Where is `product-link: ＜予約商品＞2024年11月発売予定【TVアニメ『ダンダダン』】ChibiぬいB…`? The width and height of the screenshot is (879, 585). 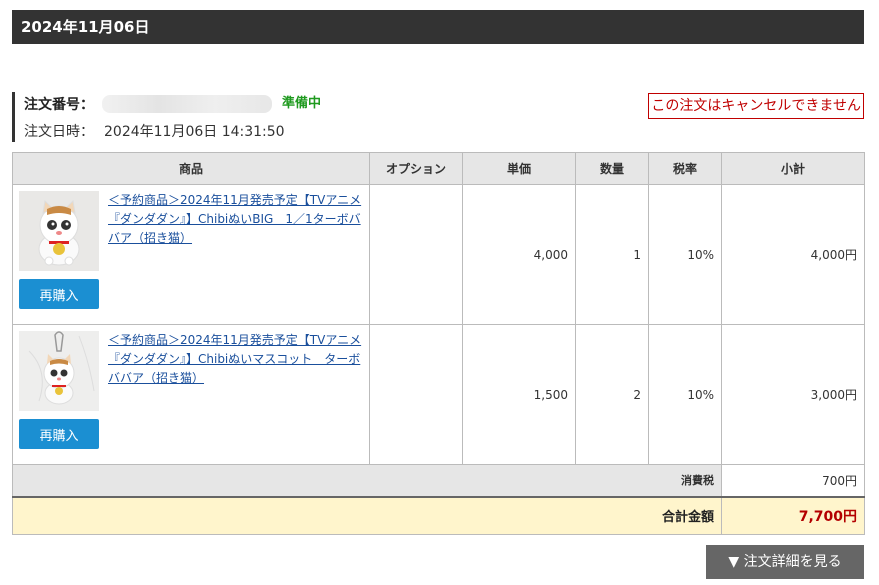
product-link: ＜予約商品＞2024年11月発売予定【TVアニメ『ダンダダン』】ChibiぬいB… is located at coordinates (235, 250).